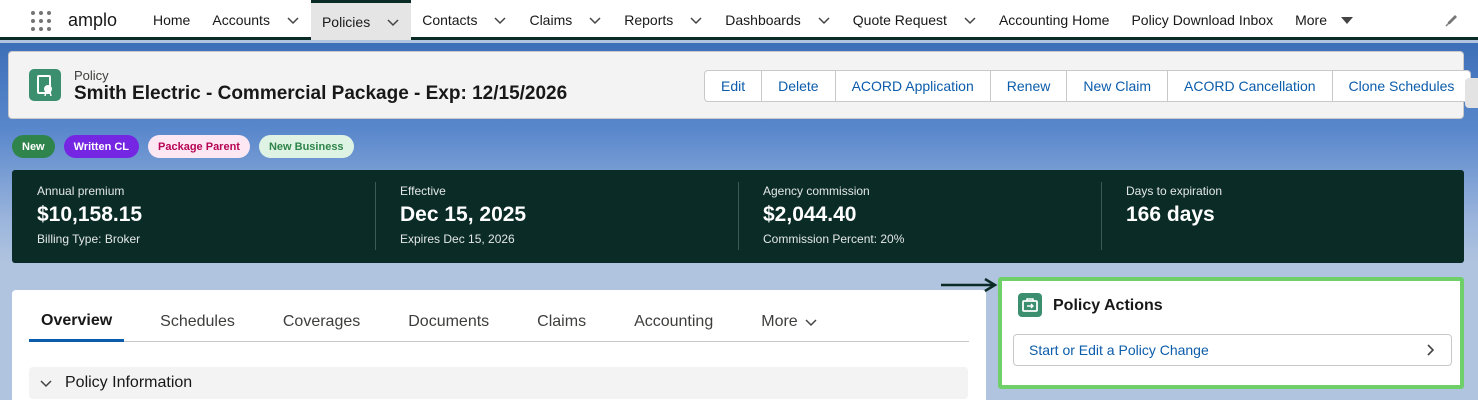 Image resolution: width=1478 pixels, height=400 pixels. What do you see at coordinates (912, 86) in the screenshot?
I see `acord-application-button: ACORD Application` at bounding box center [912, 86].